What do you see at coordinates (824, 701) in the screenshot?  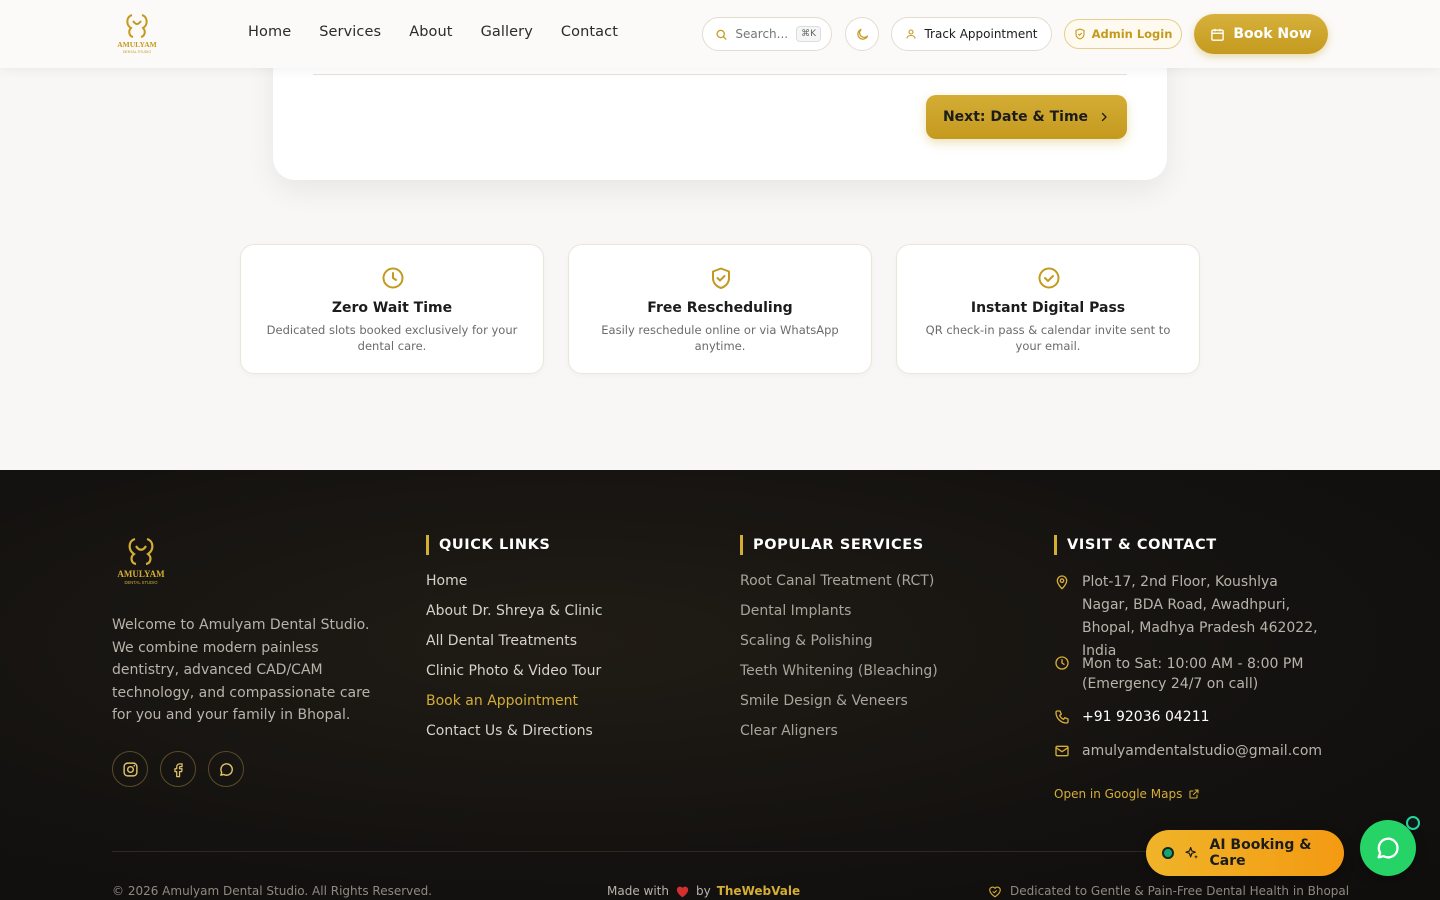 I see `service-link-smile-design: Smile Design & Veneers` at bounding box center [824, 701].